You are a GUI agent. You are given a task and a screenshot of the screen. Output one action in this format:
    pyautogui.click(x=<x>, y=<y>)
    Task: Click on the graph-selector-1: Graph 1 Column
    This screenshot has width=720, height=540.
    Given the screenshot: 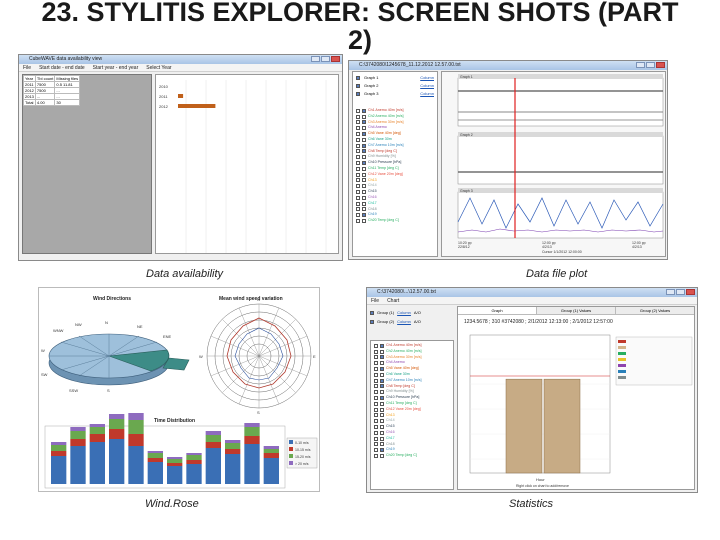 What is the action you would take?
    pyautogui.click(x=395, y=78)
    